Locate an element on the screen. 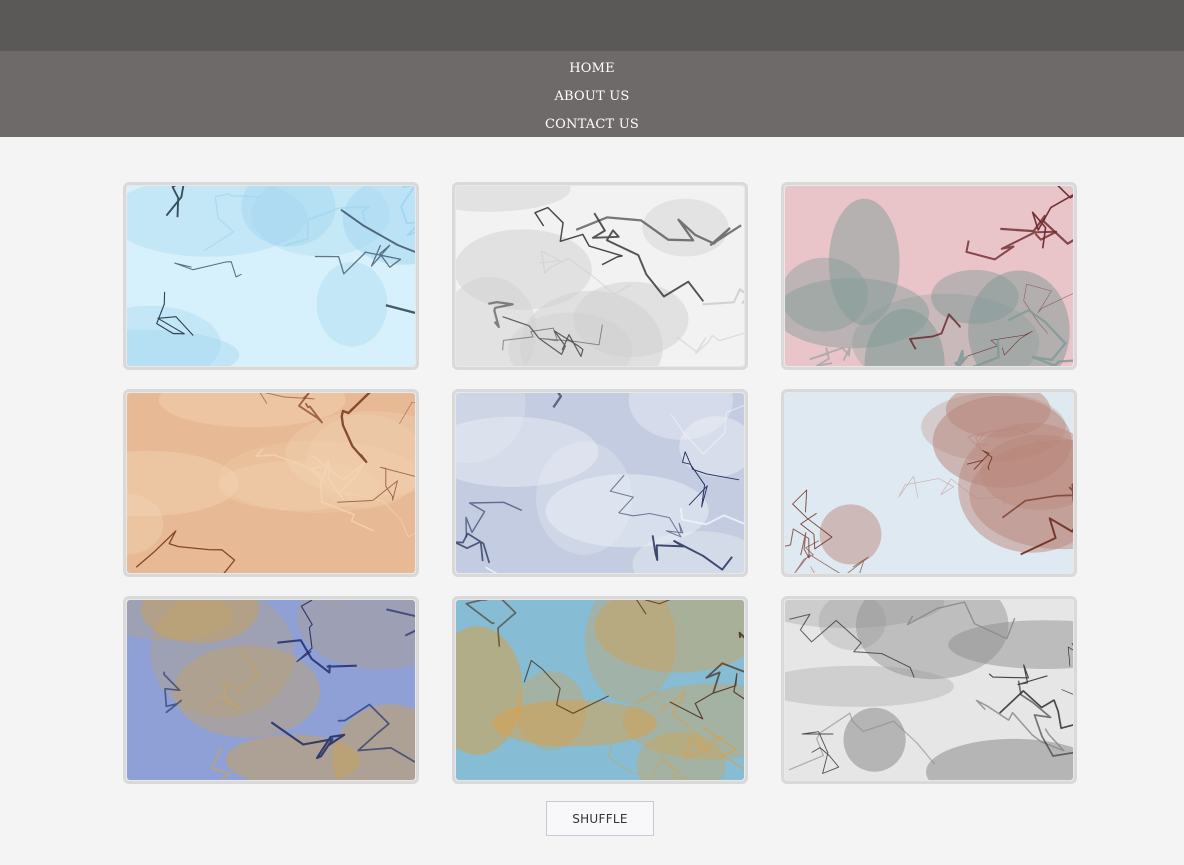 This screenshot has width=1184, height=865. marble-tile-navy-white is located at coordinates (600, 483).